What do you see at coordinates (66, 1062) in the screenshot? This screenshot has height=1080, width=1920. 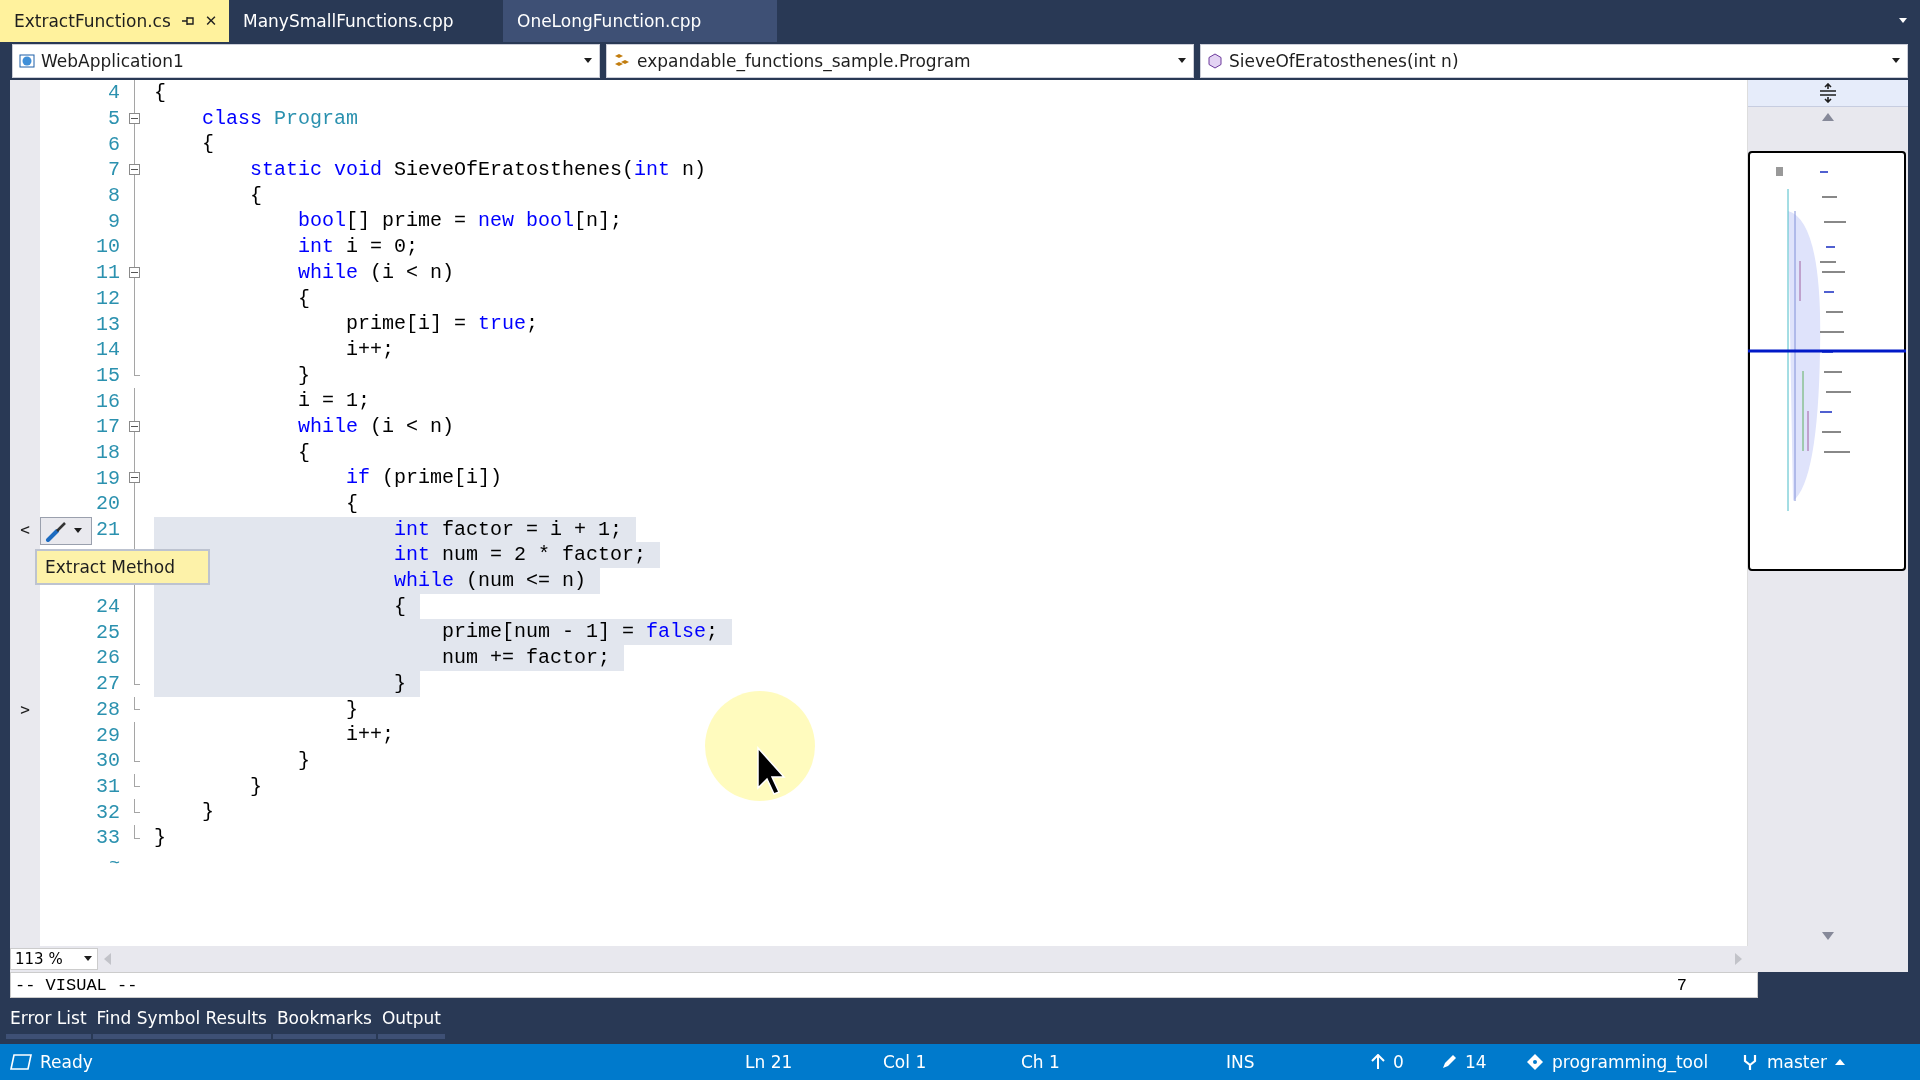 I see `status-text: Ready` at bounding box center [66, 1062].